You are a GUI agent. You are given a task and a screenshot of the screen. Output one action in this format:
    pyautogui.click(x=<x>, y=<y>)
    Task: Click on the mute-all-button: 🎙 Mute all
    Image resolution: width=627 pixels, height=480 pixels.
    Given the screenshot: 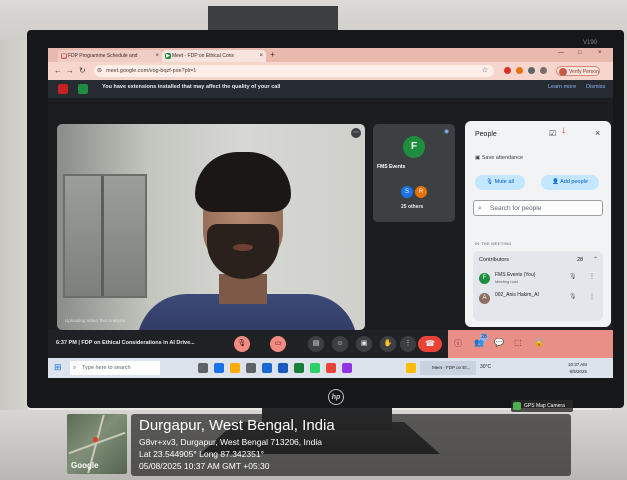 What is the action you would take?
    pyautogui.click(x=500, y=182)
    